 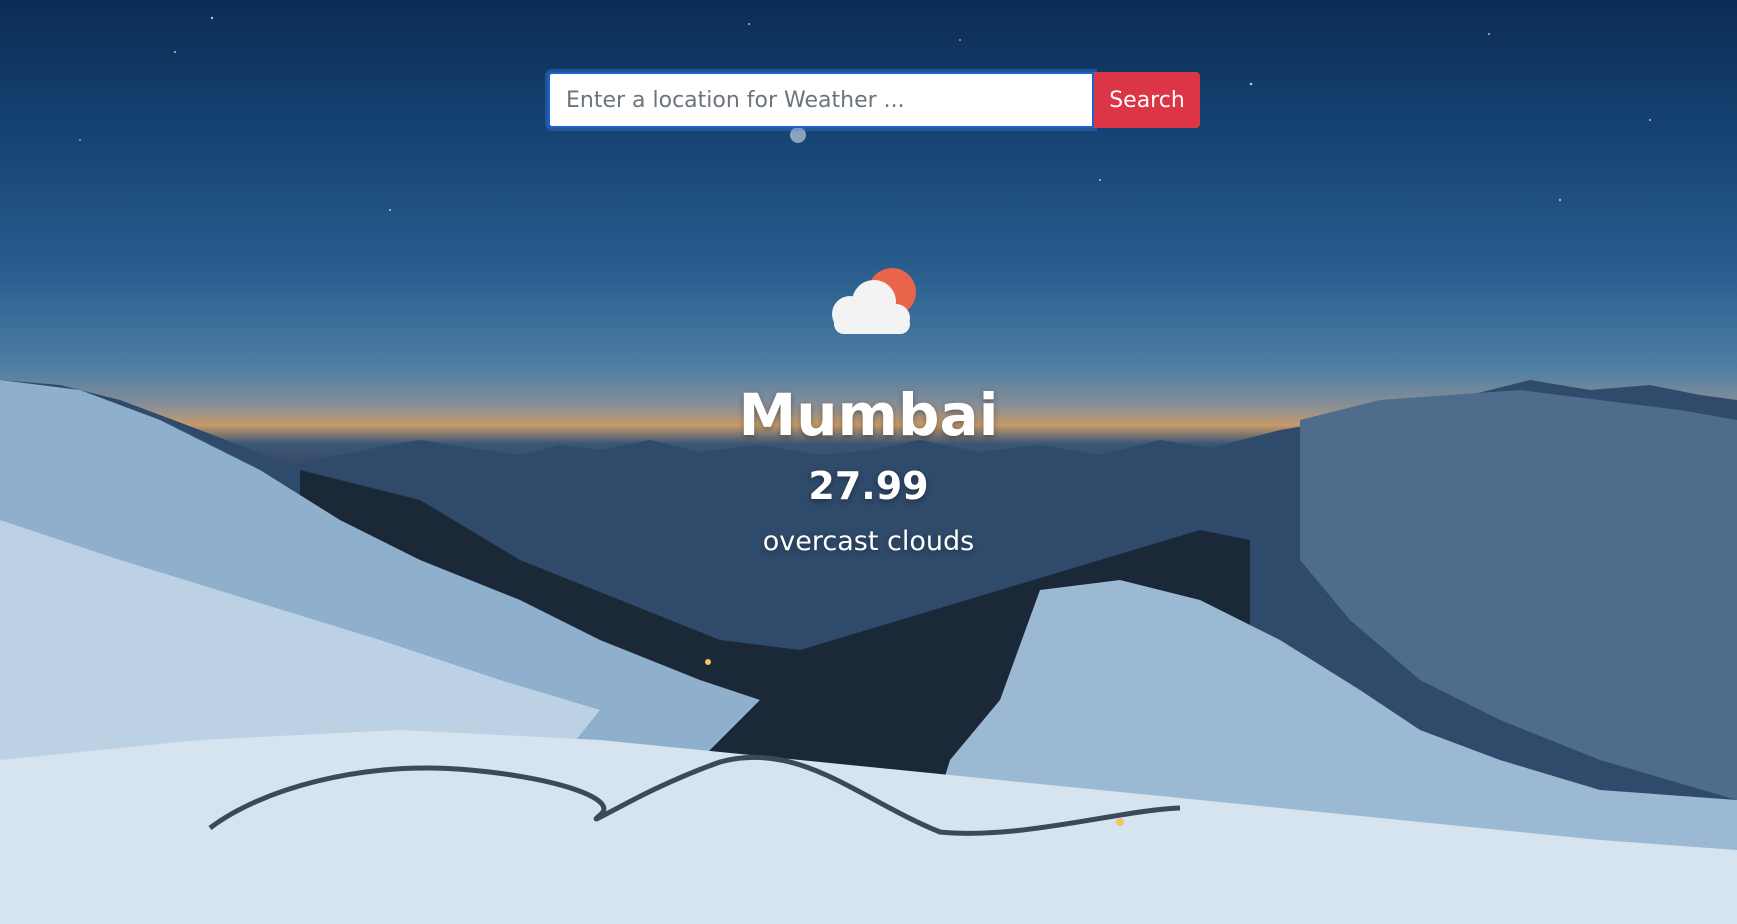 What do you see at coordinates (868, 541) in the screenshot?
I see `weather-description: overcast clouds` at bounding box center [868, 541].